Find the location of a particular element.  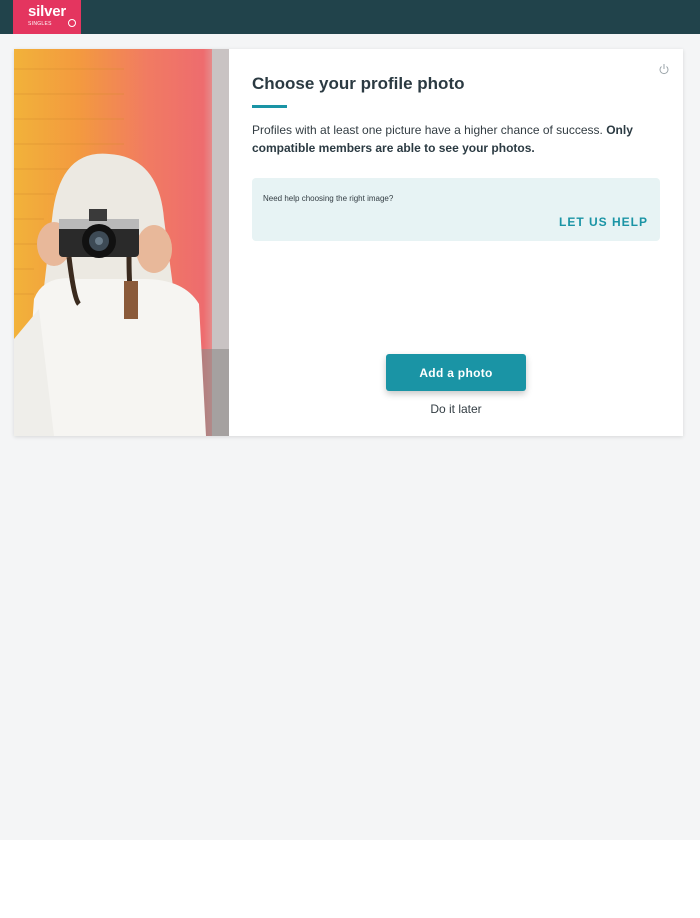

top-bar: silver SINGLES is located at coordinates (350, 17).